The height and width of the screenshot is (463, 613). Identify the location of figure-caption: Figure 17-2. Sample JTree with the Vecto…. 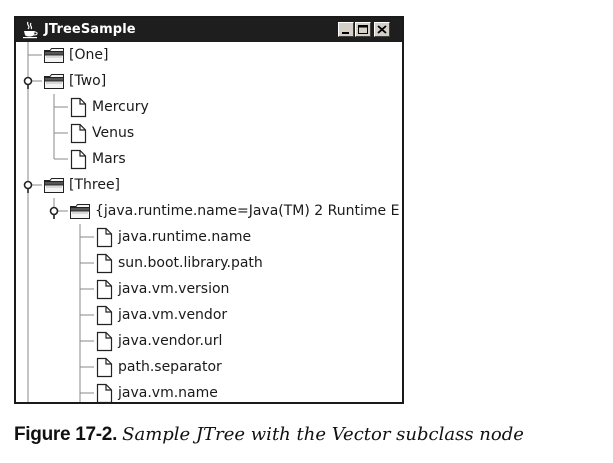
(269, 435).